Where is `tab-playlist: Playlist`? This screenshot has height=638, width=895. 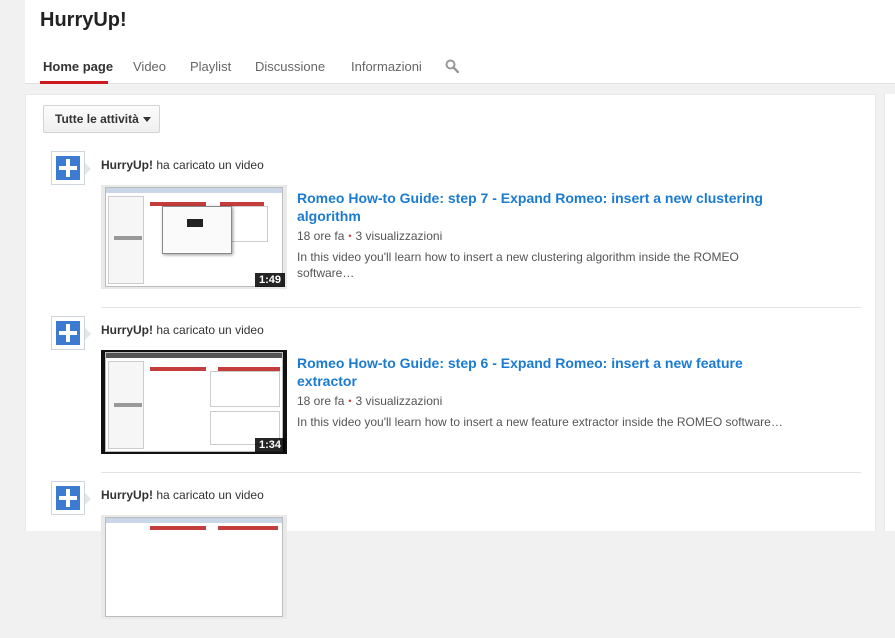
tab-playlist: Playlist is located at coordinates (210, 66).